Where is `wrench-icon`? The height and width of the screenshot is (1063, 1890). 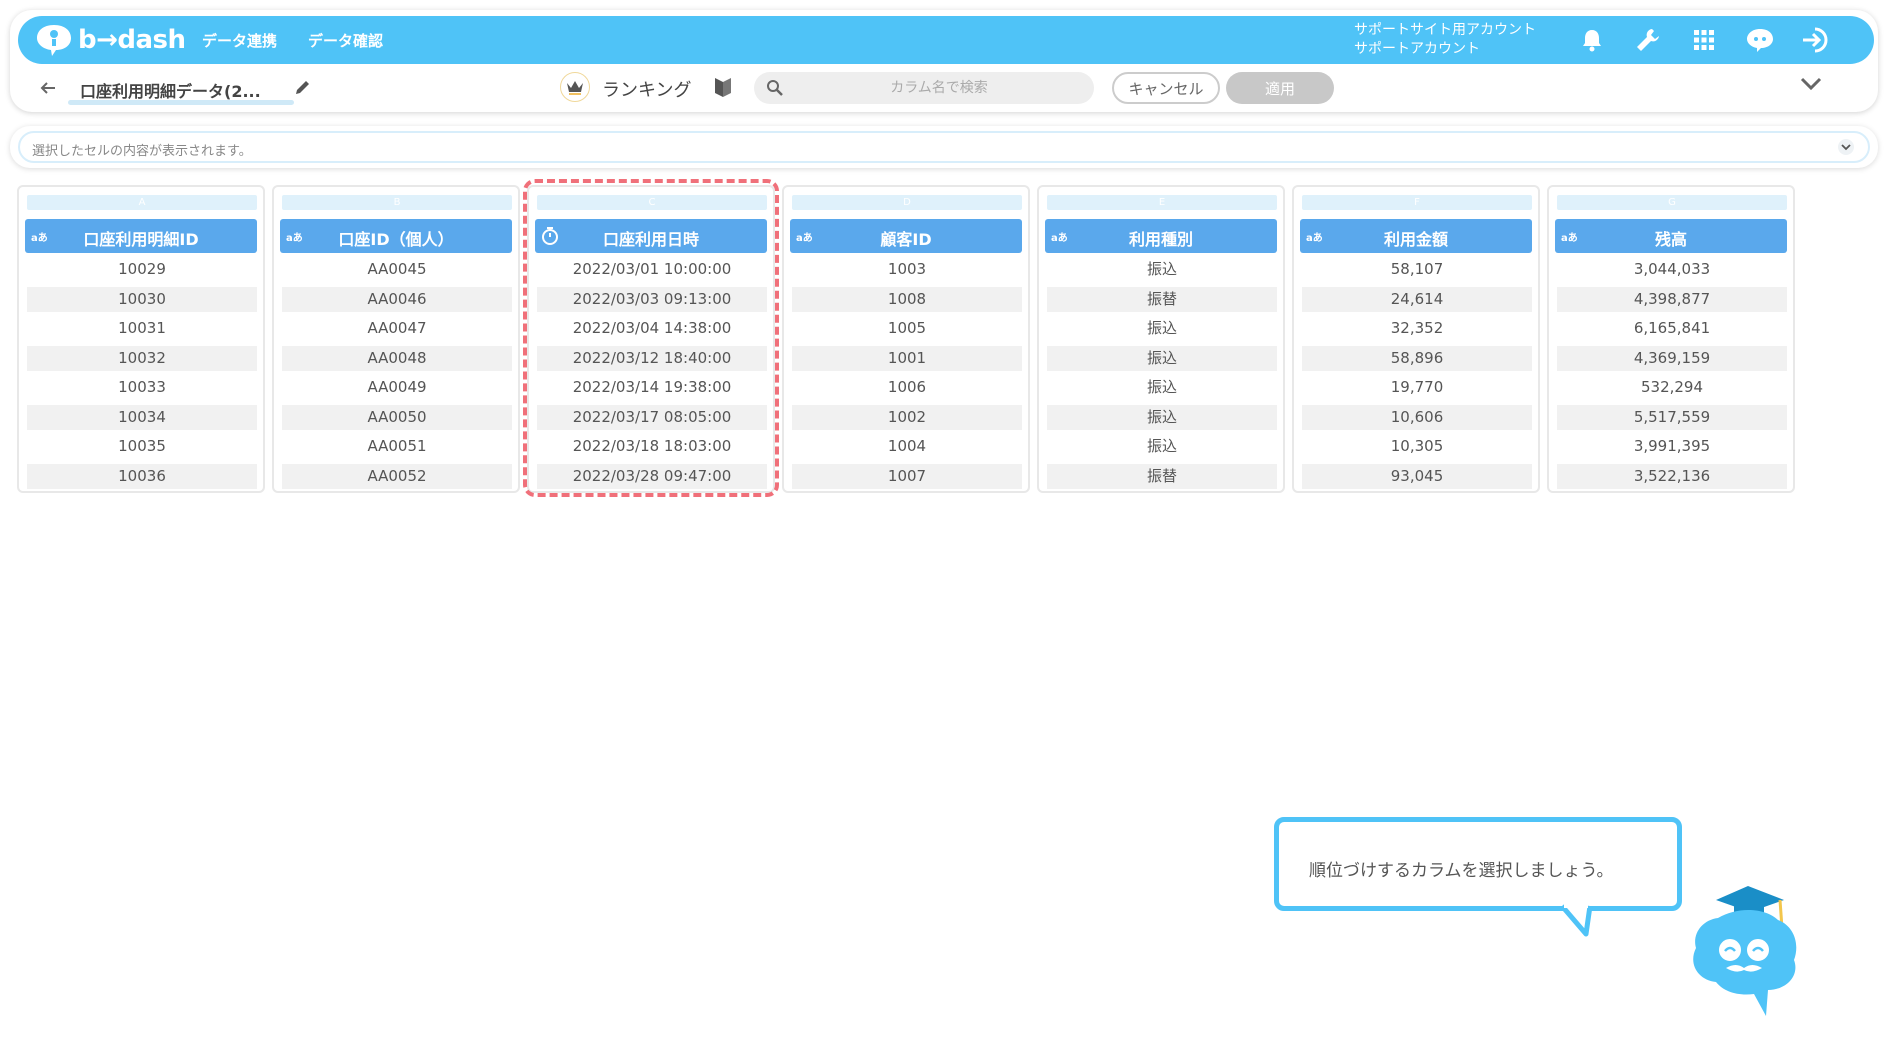 wrench-icon is located at coordinates (1648, 40).